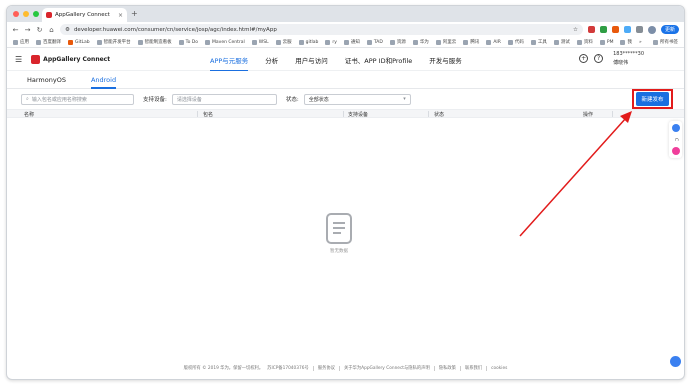 The height and width of the screenshot is (384, 690). Describe the element at coordinates (584, 58) in the screenshot. I see `add-icon: +` at that location.